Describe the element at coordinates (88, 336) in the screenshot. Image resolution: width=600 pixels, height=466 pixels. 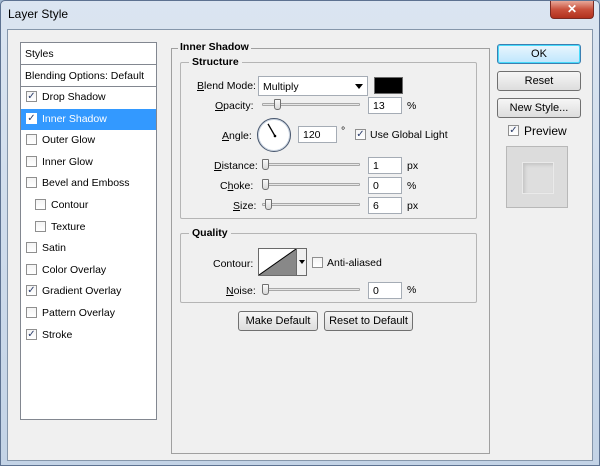
I see `style-item-stroke: ✓ Stroke` at that location.